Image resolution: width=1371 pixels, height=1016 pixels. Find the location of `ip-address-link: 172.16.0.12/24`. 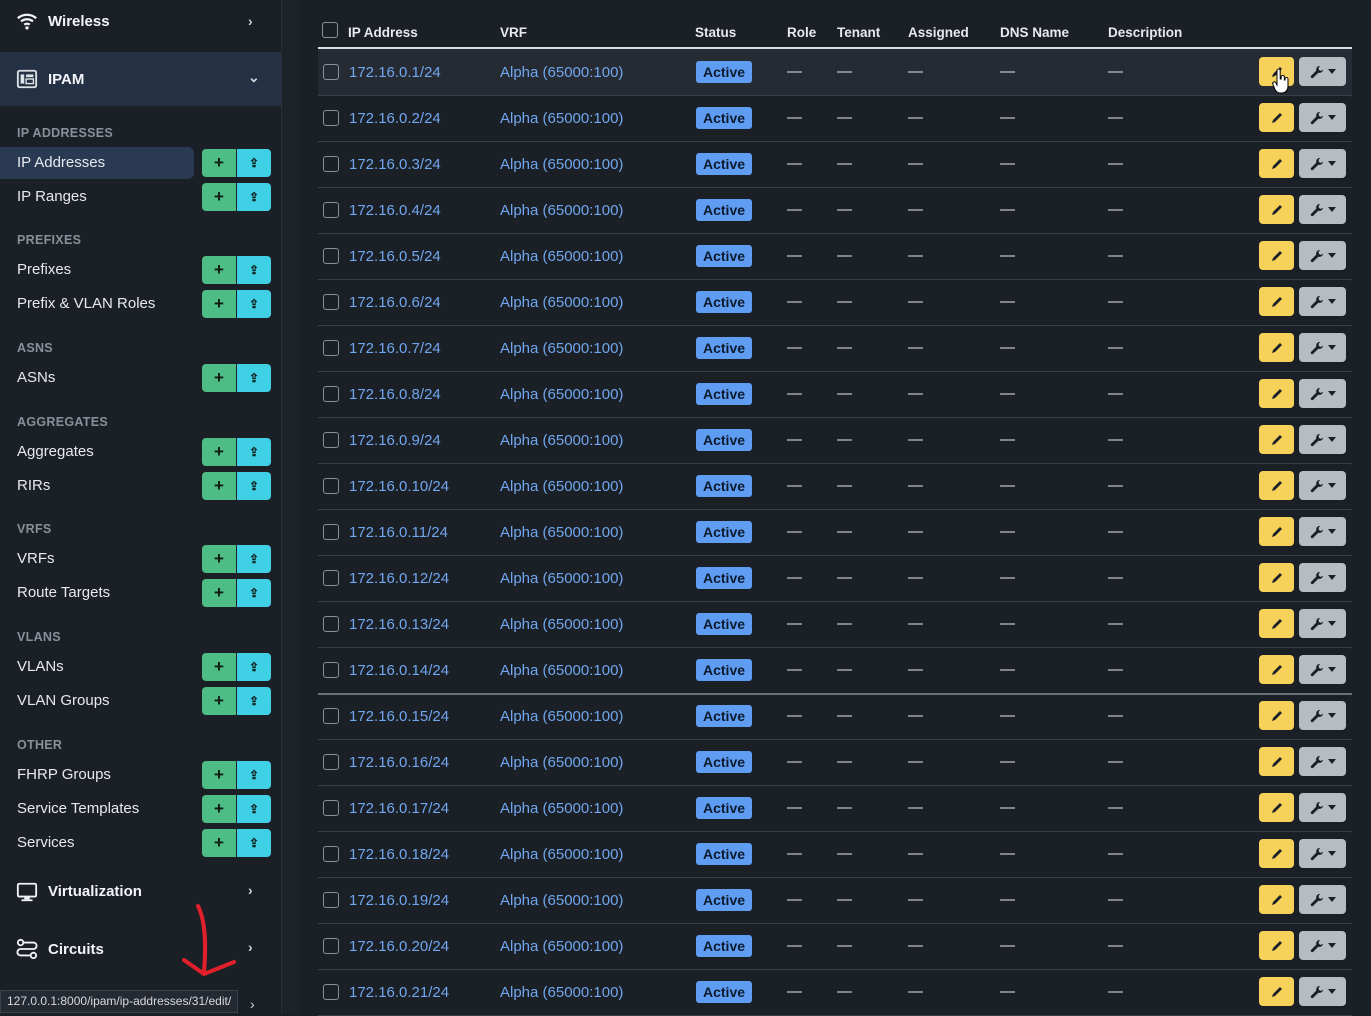

ip-address-link: 172.16.0.12/24 is located at coordinates (399, 578).